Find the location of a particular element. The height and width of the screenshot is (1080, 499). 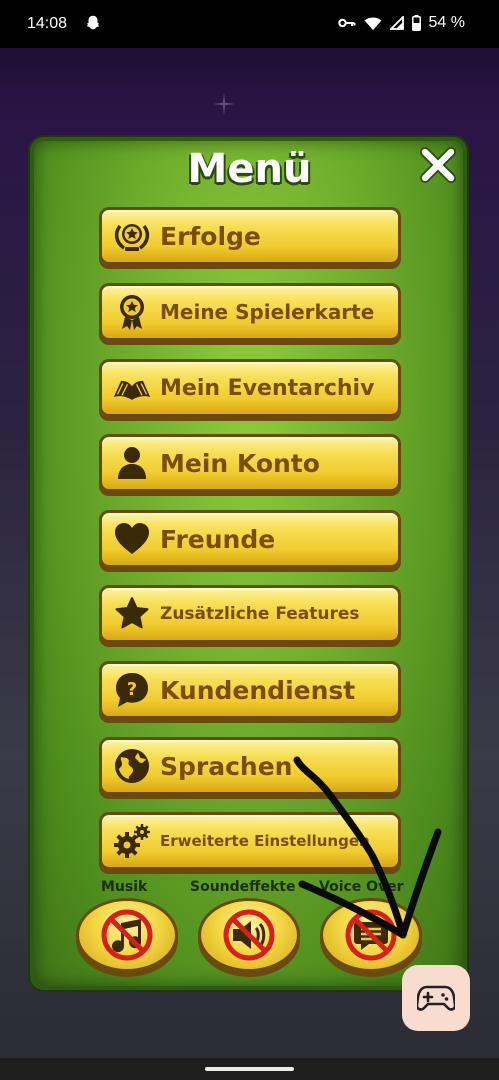

game-controller-icon is located at coordinates (436, 998).